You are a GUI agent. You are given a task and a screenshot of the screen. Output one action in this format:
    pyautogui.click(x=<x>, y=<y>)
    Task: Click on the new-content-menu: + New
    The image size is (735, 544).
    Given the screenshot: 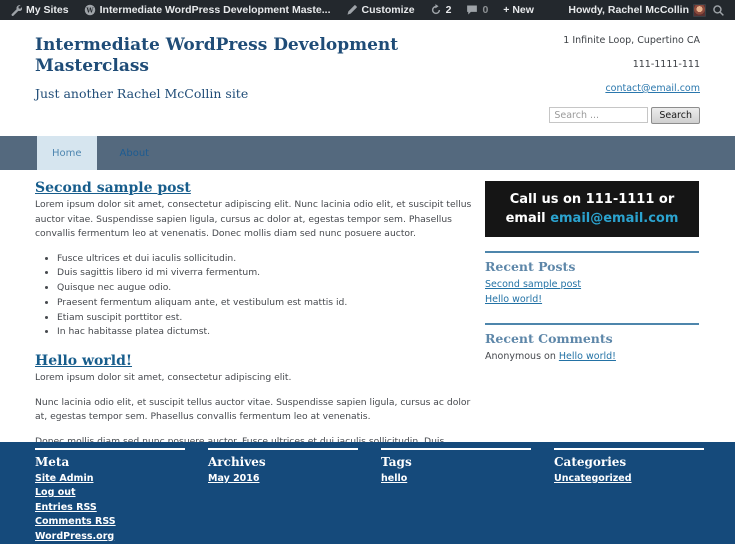 What is the action you would take?
    pyautogui.click(x=518, y=10)
    